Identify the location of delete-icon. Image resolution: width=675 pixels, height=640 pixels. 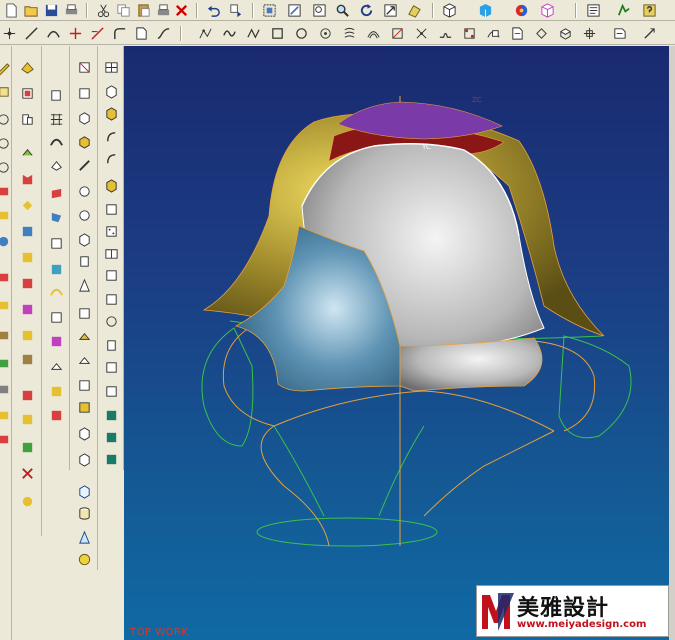
(181, 10).